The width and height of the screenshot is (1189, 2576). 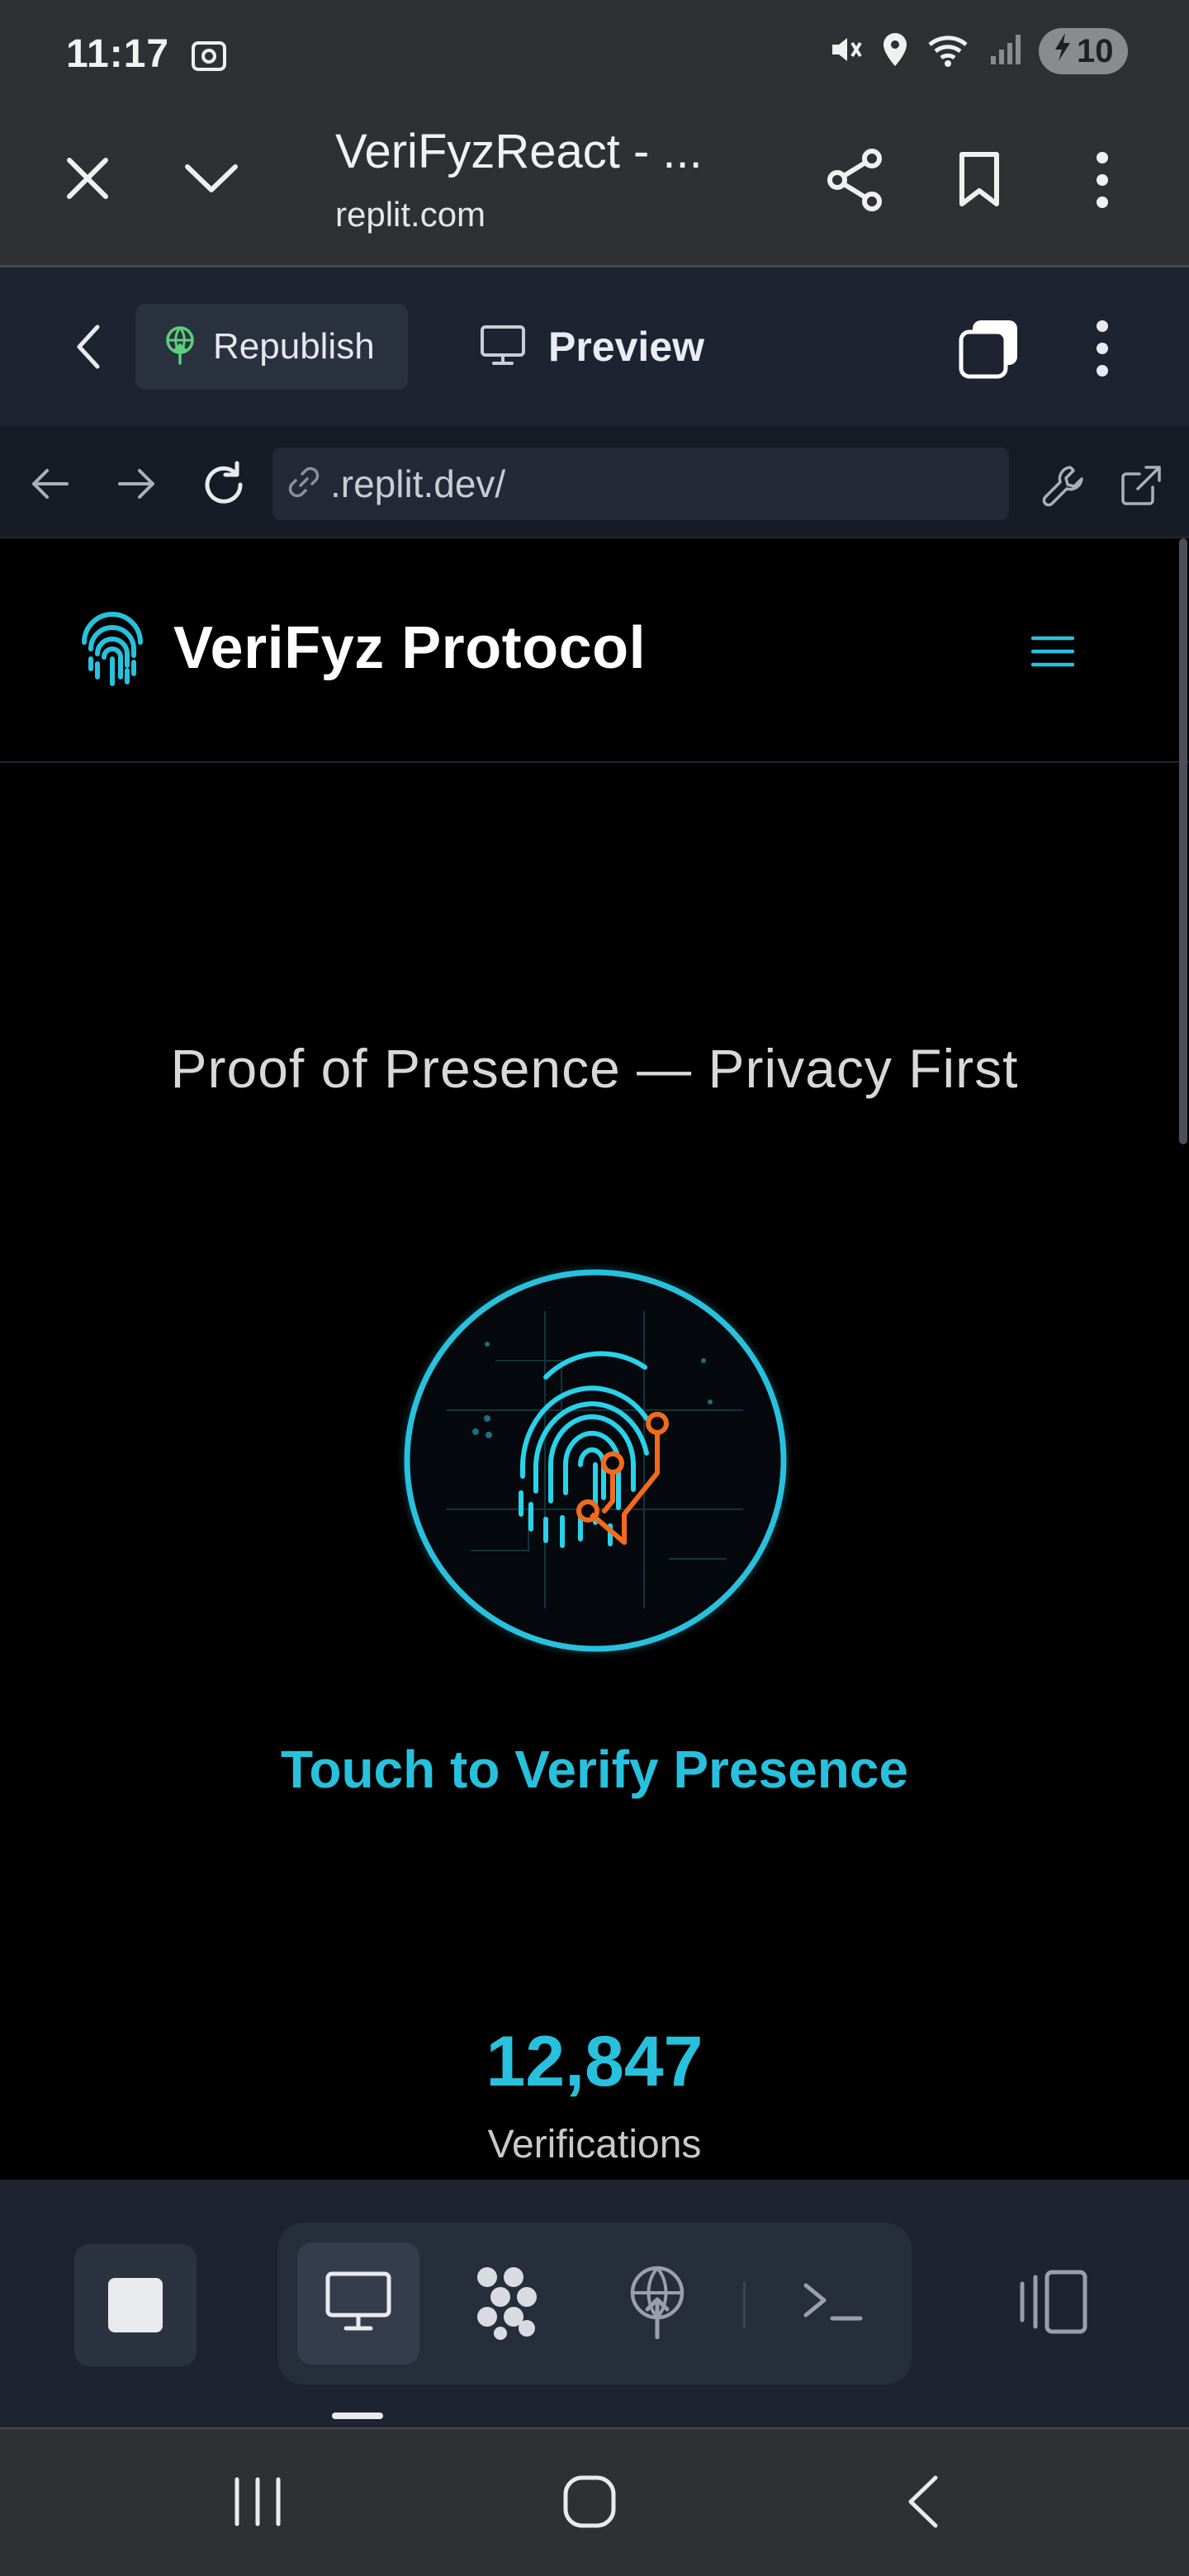 I want to click on wifi-icon, so click(x=949, y=51).